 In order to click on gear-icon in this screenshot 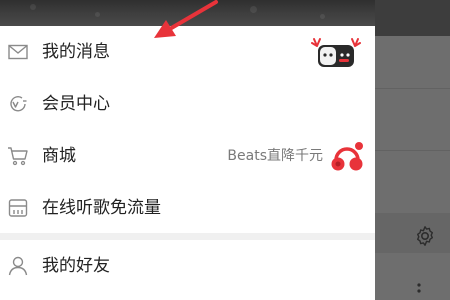, I will do `click(425, 236)`.